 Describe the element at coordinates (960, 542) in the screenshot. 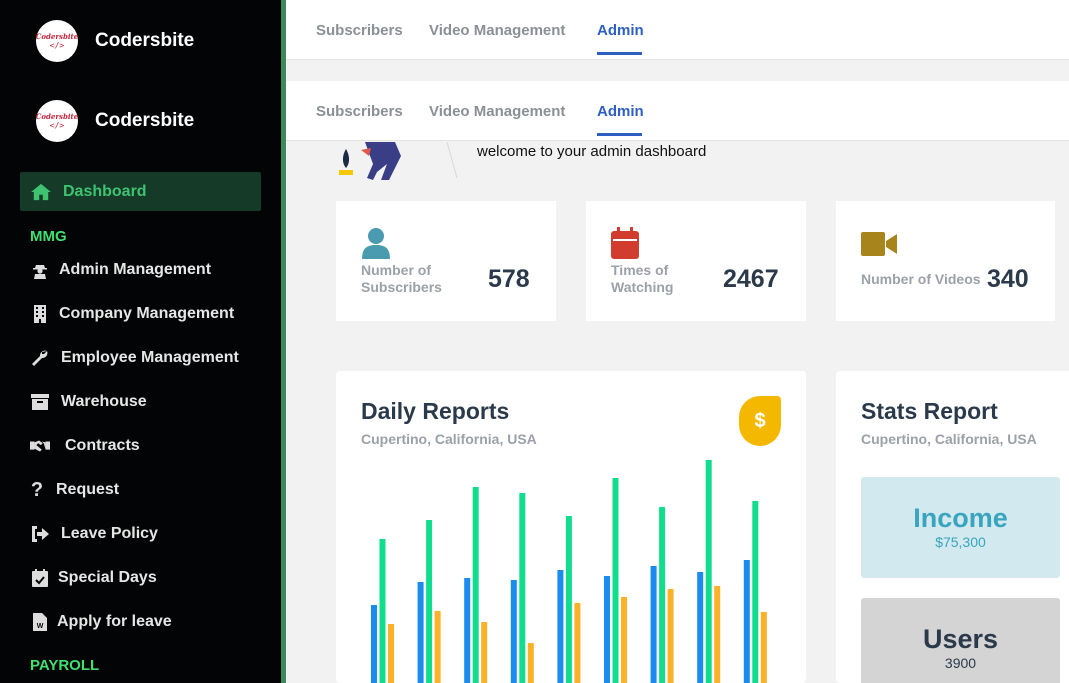

I see `income-value: $75,300` at that location.